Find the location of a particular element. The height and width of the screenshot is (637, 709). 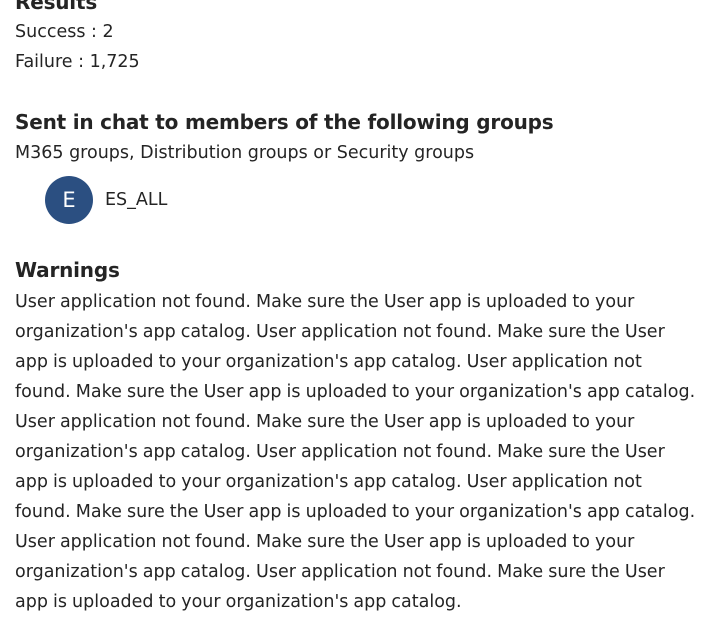

group-avatar: E is located at coordinates (69, 200).